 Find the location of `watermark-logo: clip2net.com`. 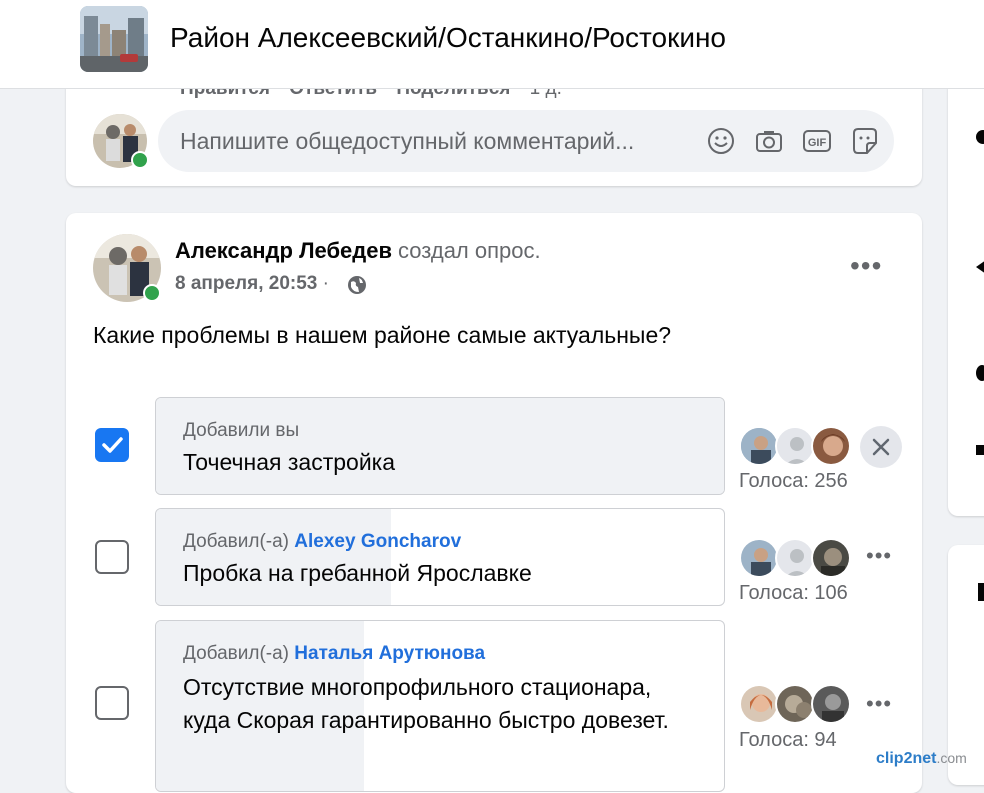

watermark-logo: clip2net.com is located at coordinates (921, 758).